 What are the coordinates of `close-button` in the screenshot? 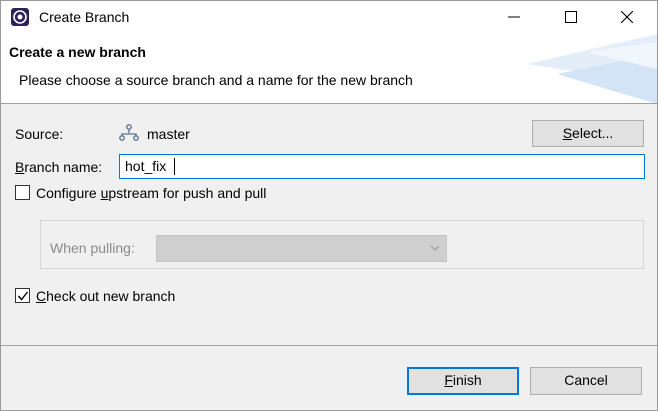 It's located at (627, 17).